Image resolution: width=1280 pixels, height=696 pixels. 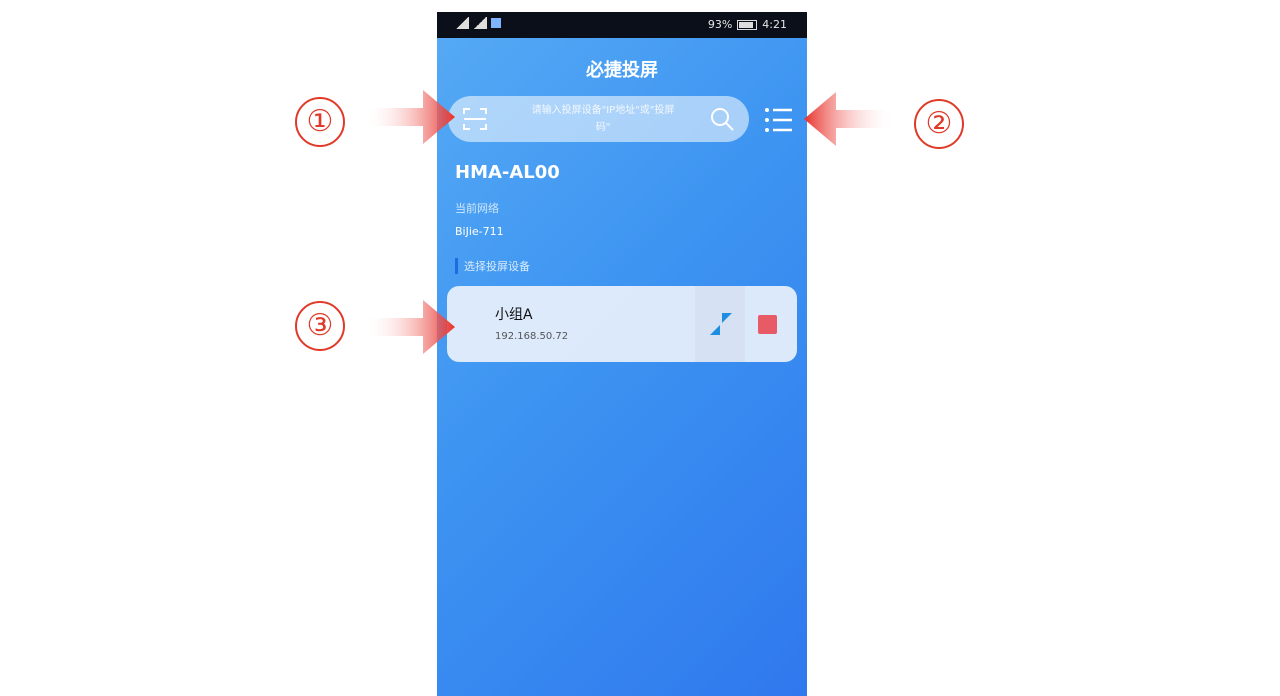 I want to click on status-right-icons: 93% 4:21, so click(x=747, y=24).